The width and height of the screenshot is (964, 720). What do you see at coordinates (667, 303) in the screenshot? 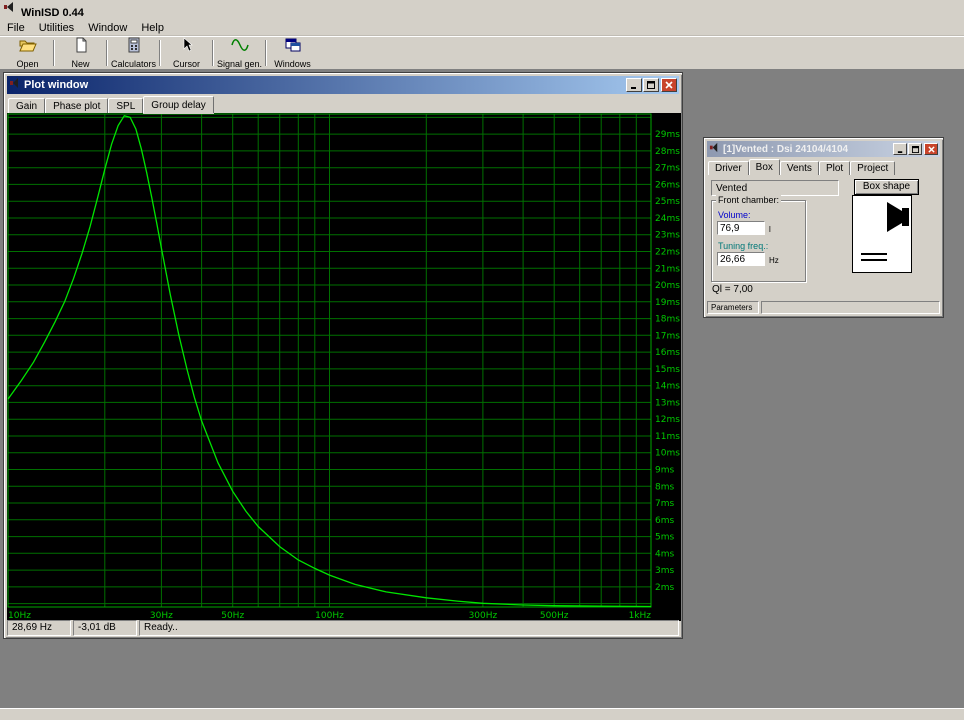
I see `svg-text: 19ms` at bounding box center [667, 303].